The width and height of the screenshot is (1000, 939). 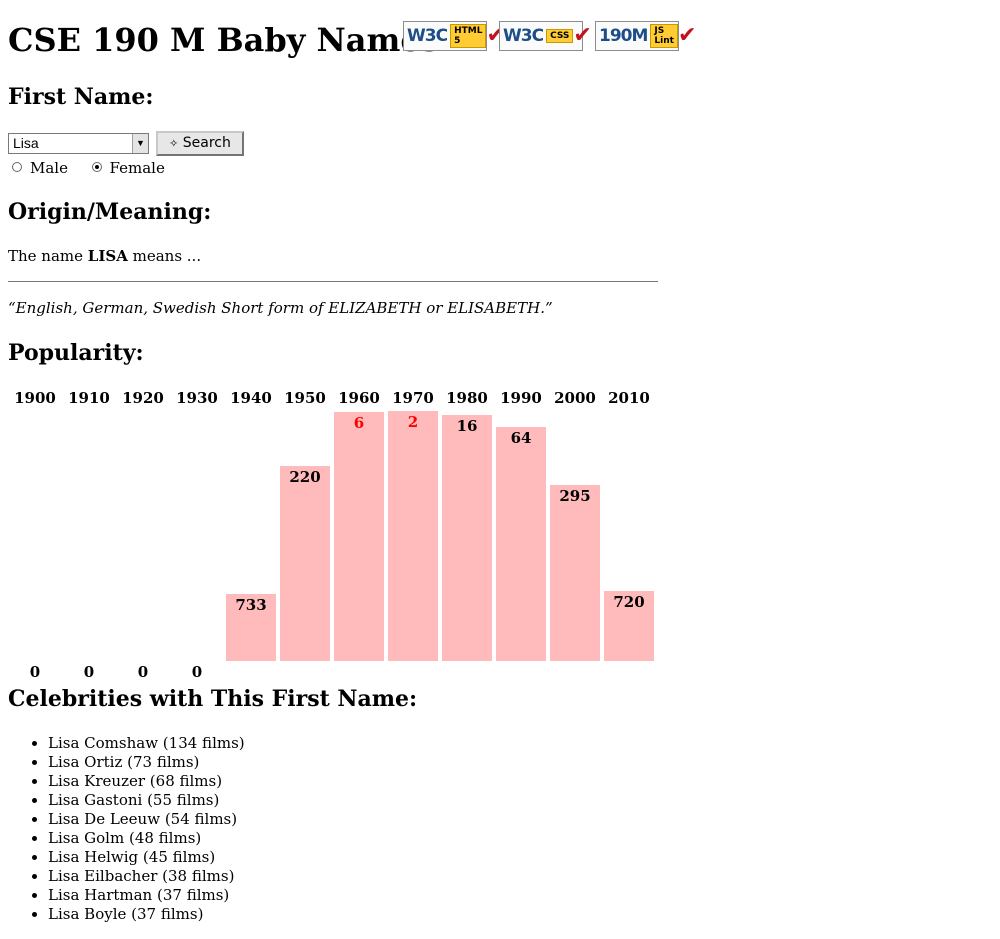 What do you see at coordinates (26, 143) in the screenshot?
I see `name-select-value: Lisa` at bounding box center [26, 143].